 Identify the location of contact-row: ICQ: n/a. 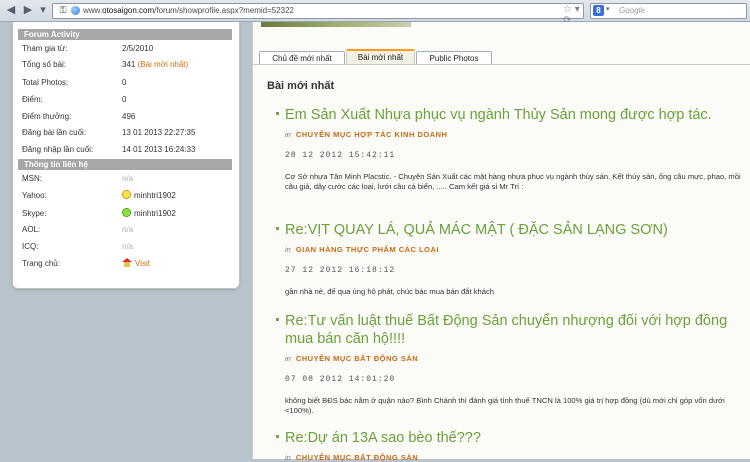
(78, 246).